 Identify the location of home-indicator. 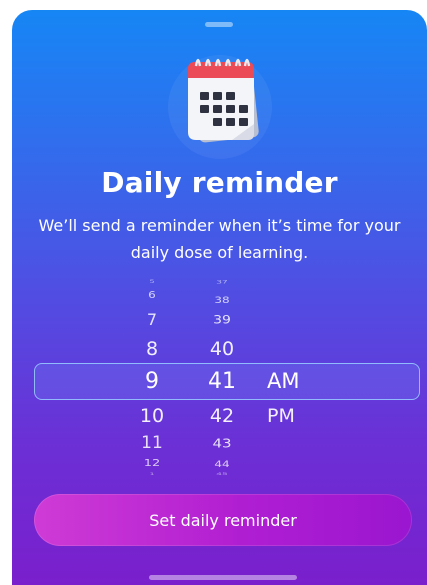
(223, 577).